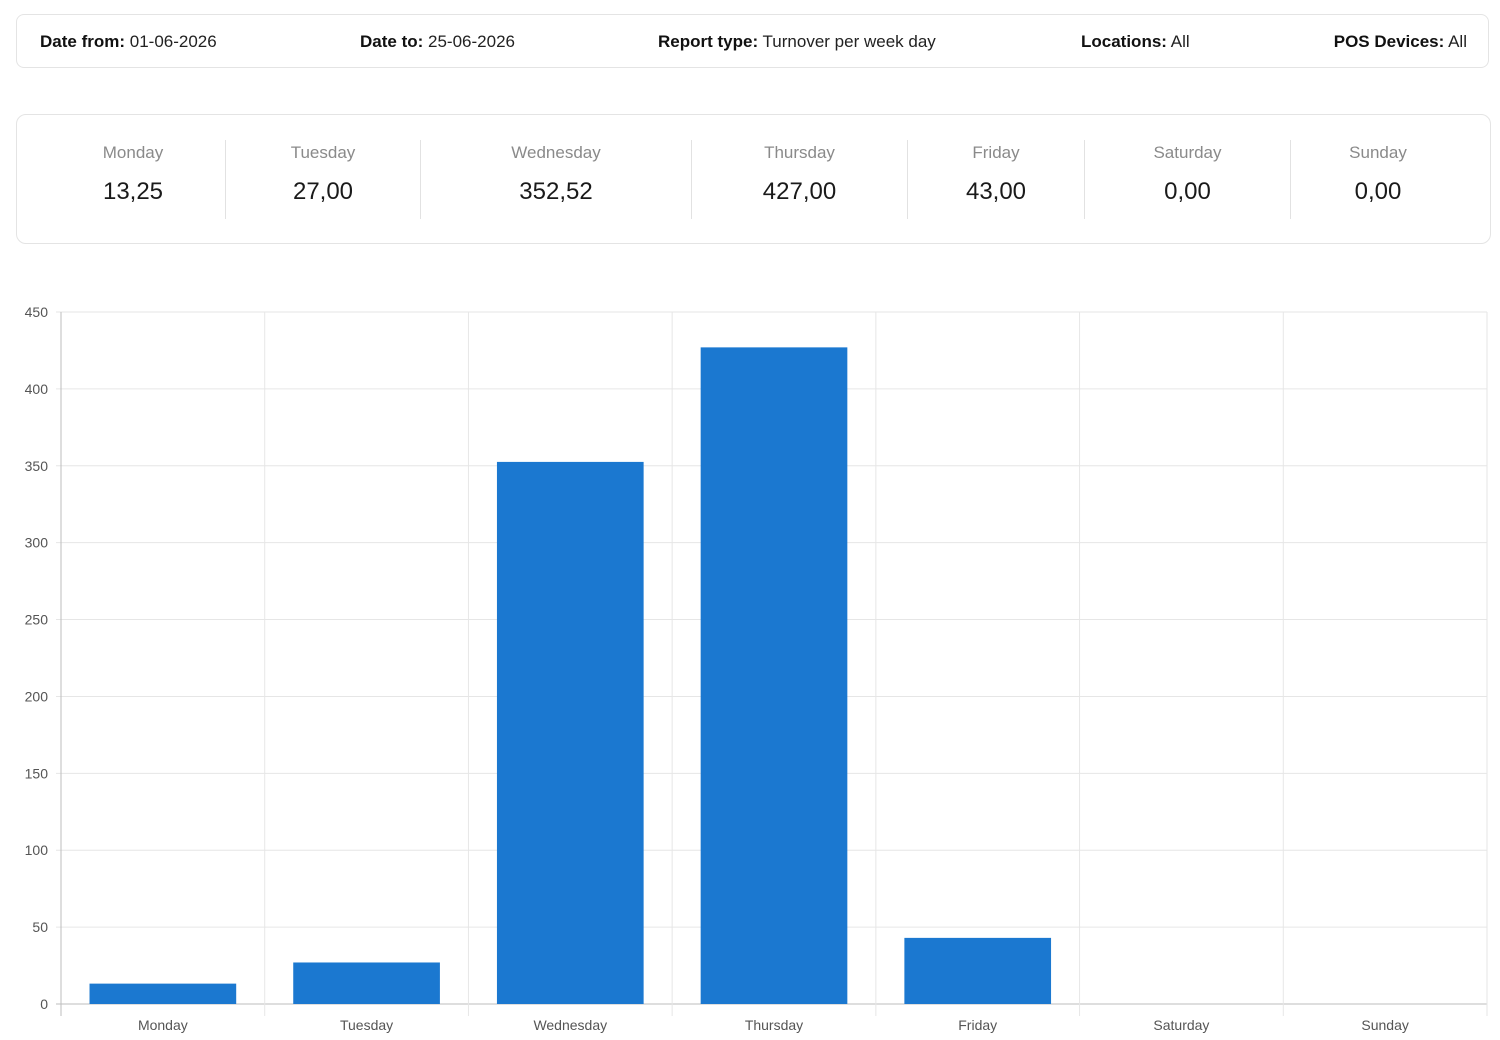 The image size is (1500, 1040). What do you see at coordinates (133, 152) in the screenshot?
I see `summary-day-label: Monday` at bounding box center [133, 152].